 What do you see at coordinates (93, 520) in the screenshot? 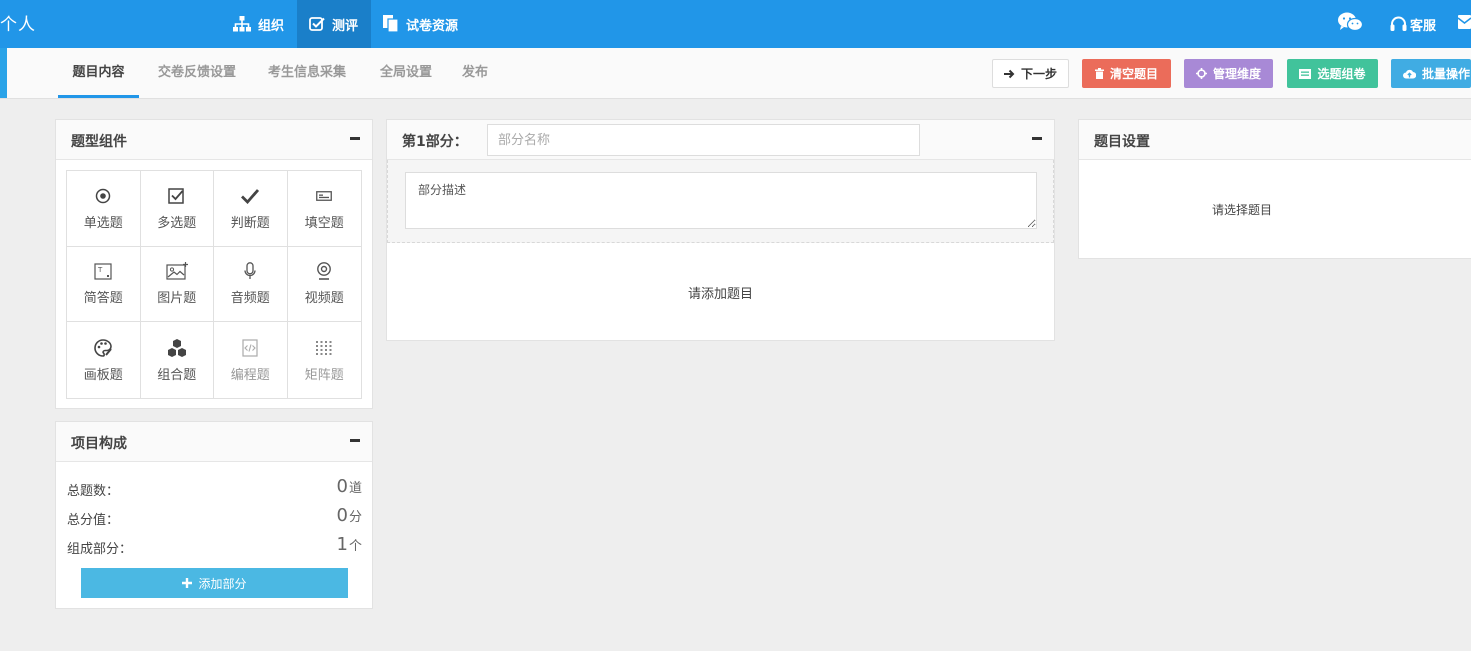
I see `stat-label: 总分值：` at bounding box center [93, 520].